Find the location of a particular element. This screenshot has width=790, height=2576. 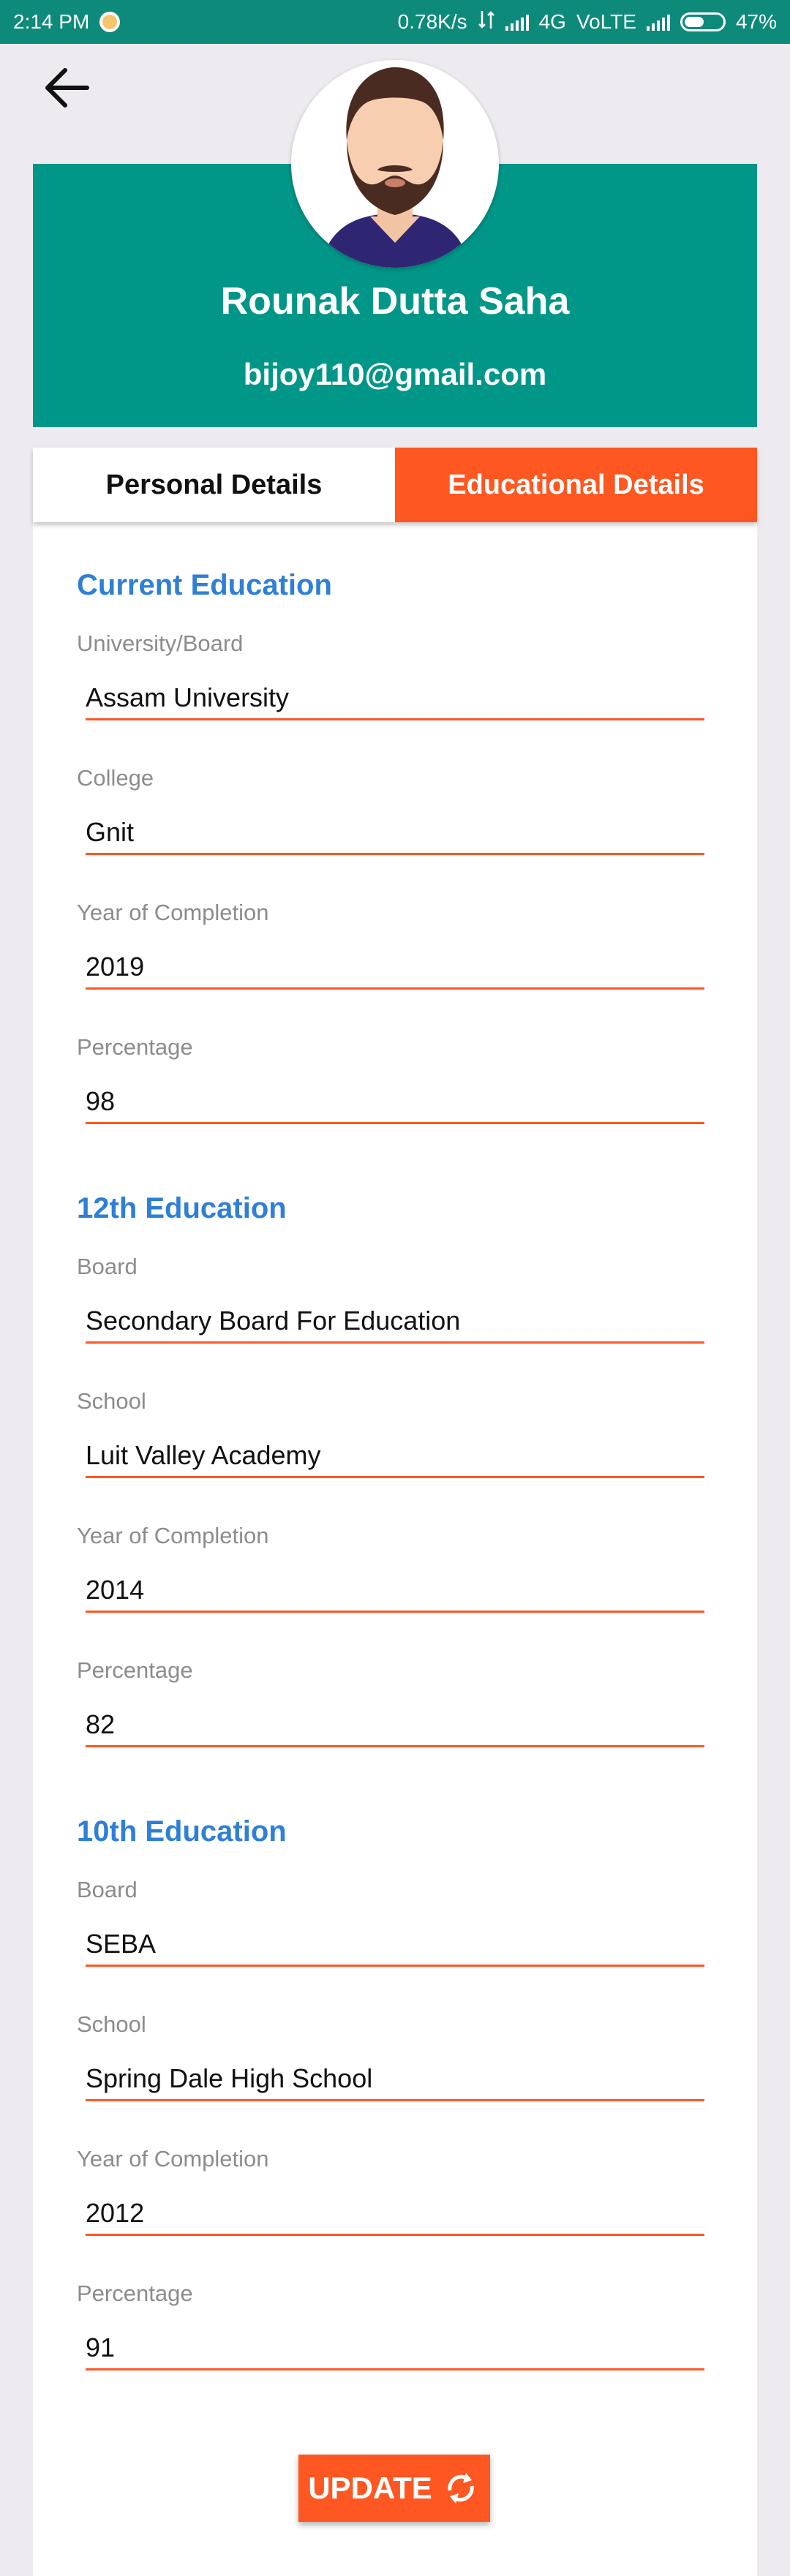

section-title-12th-education: 12th Education is located at coordinates (182, 1208).